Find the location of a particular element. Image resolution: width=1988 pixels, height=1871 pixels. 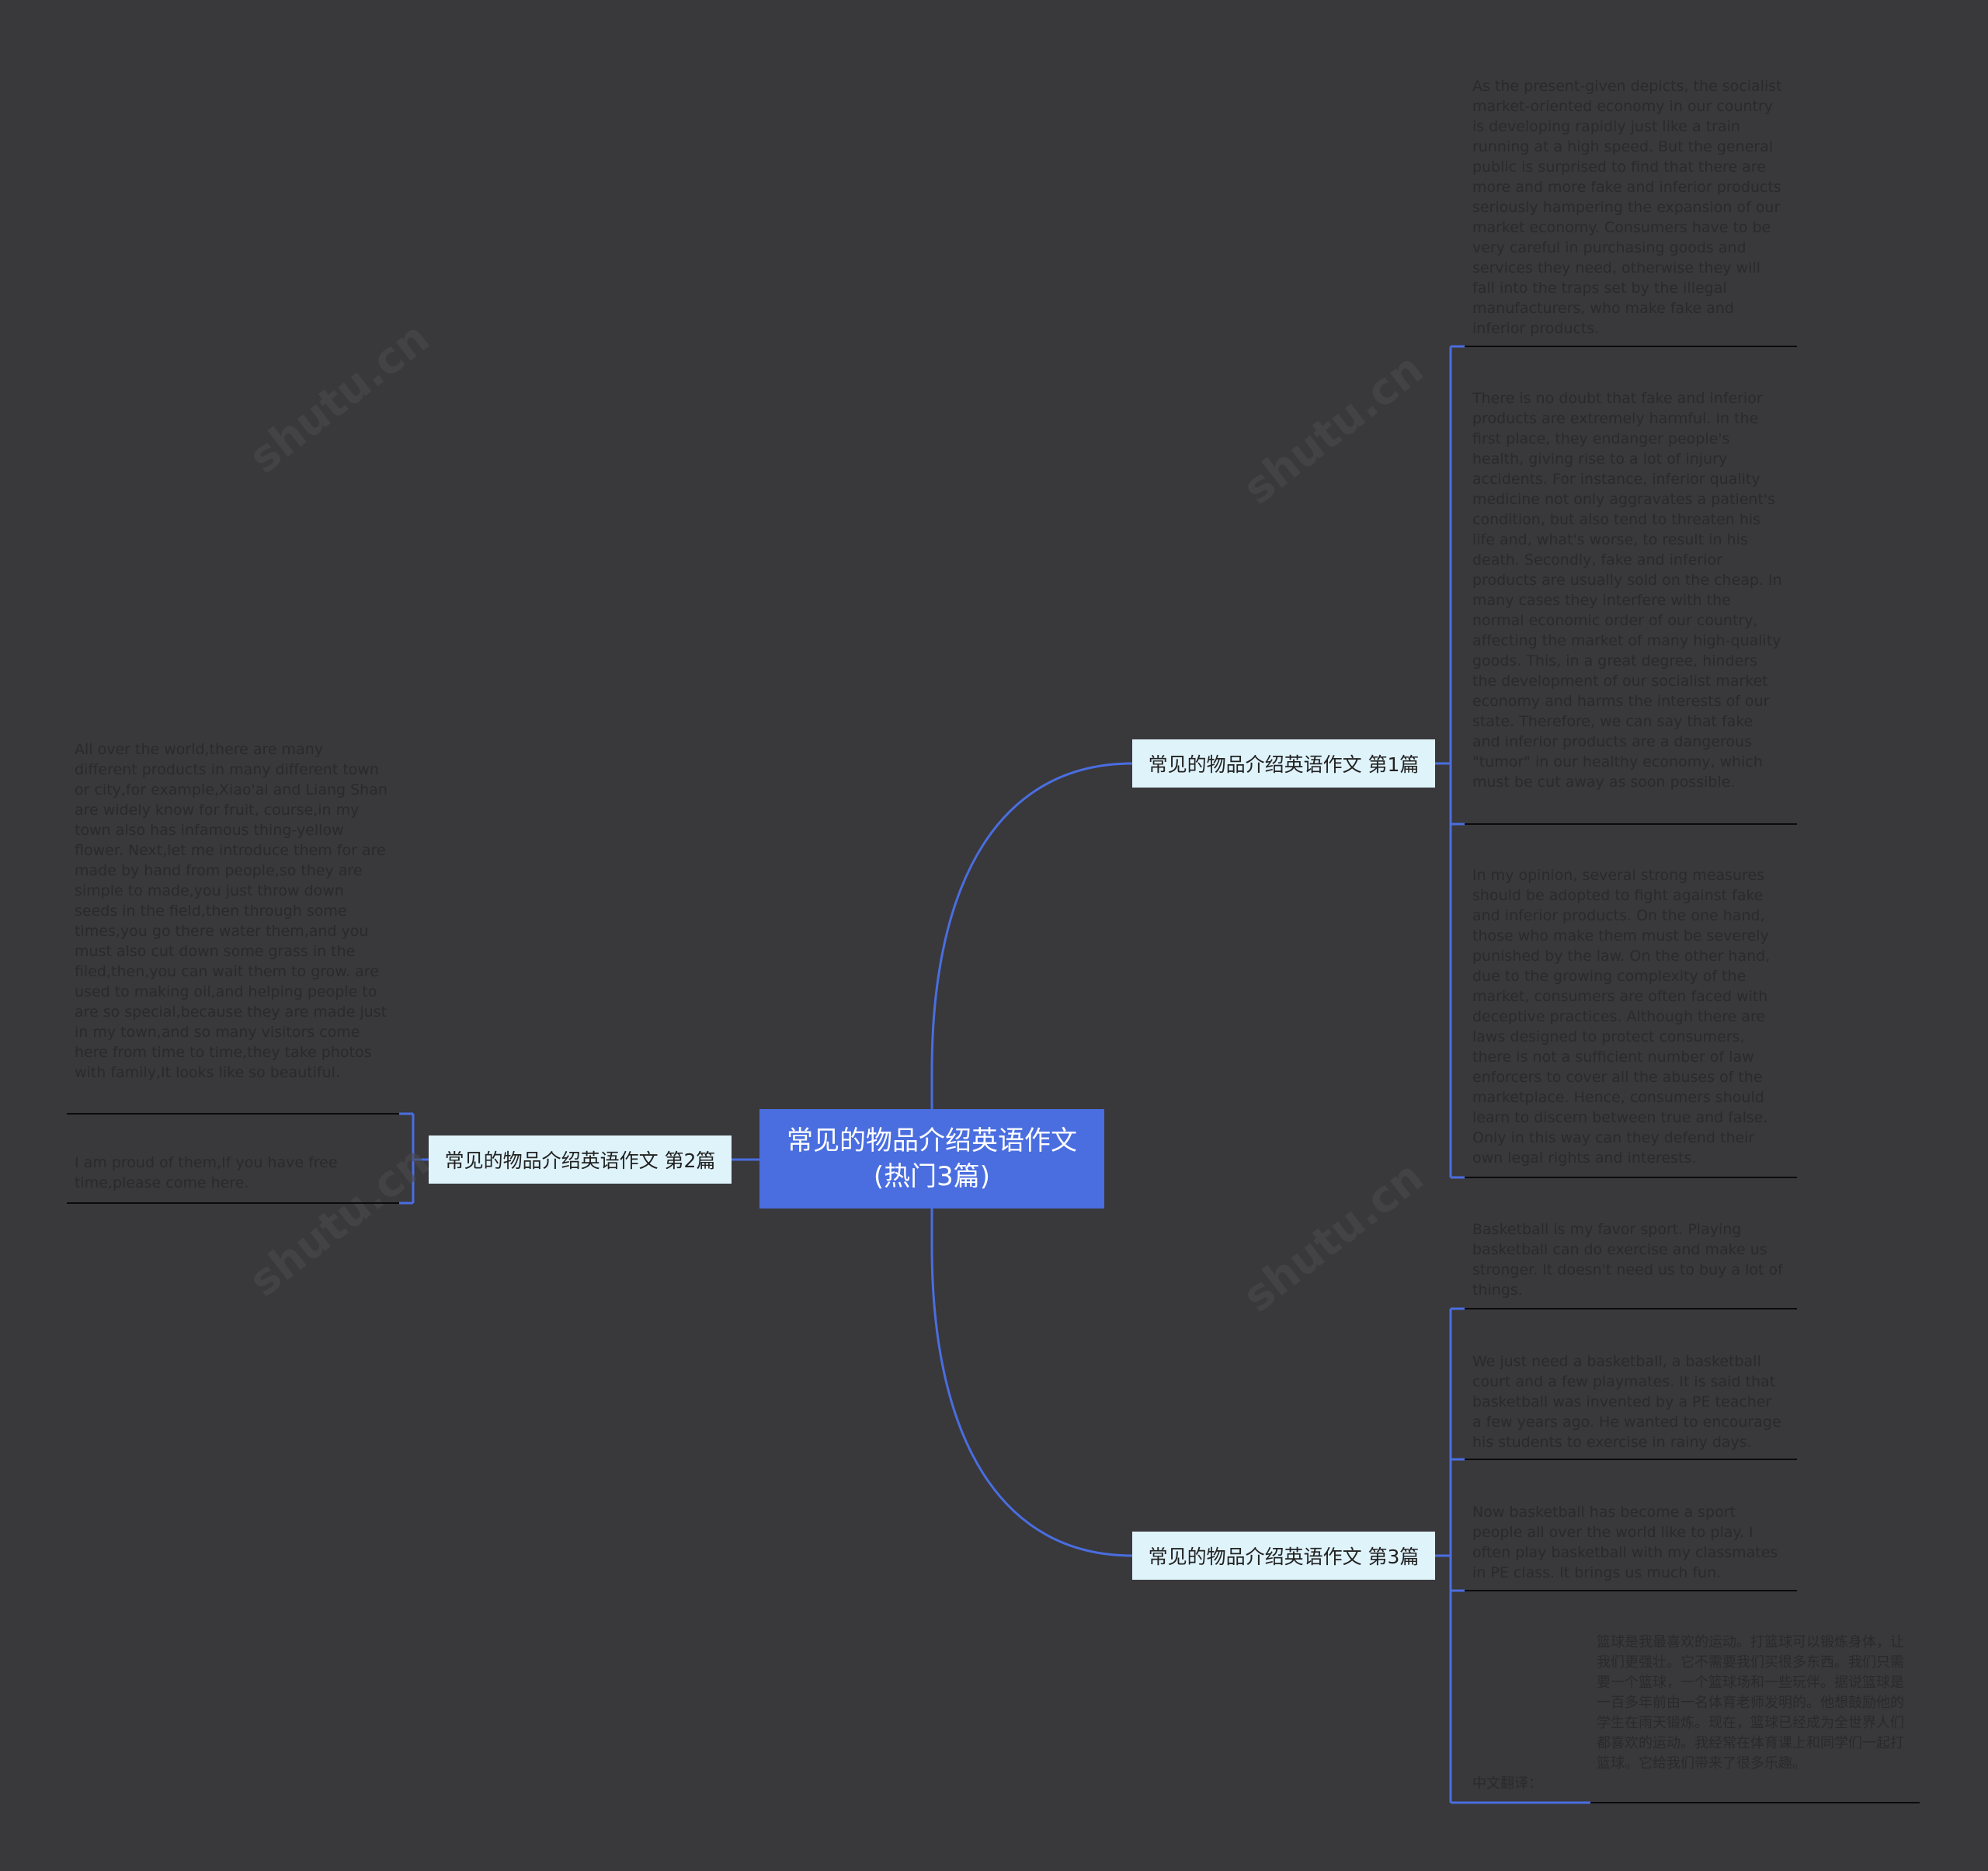

branch-topic-3: 常见的物品介绍英语作文 第3篇 is located at coordinates (1283, 1556).